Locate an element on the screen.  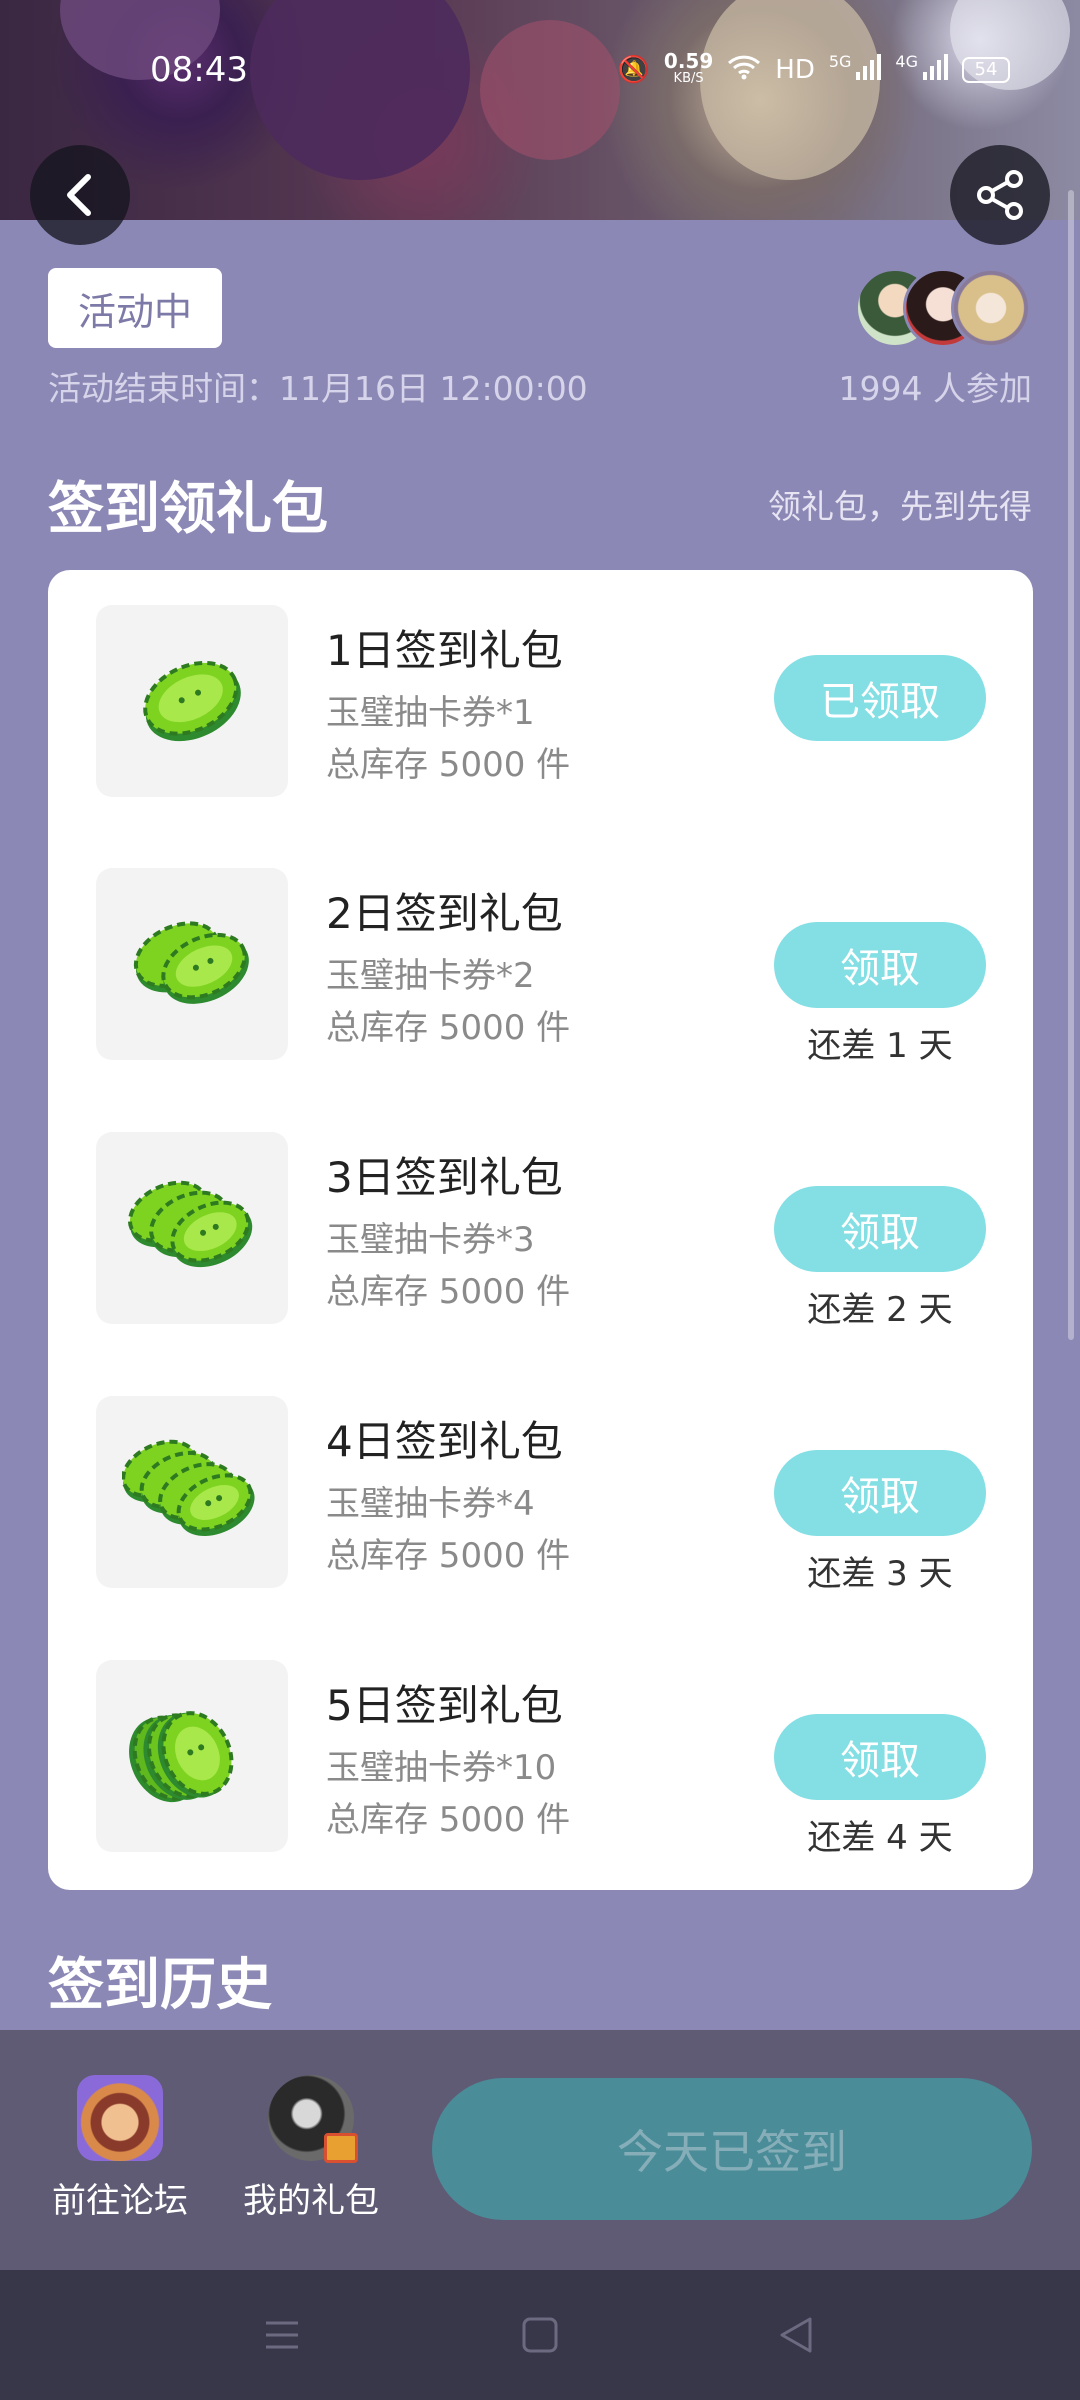
battery-icon: 54 is located at coordinates (986, 70).